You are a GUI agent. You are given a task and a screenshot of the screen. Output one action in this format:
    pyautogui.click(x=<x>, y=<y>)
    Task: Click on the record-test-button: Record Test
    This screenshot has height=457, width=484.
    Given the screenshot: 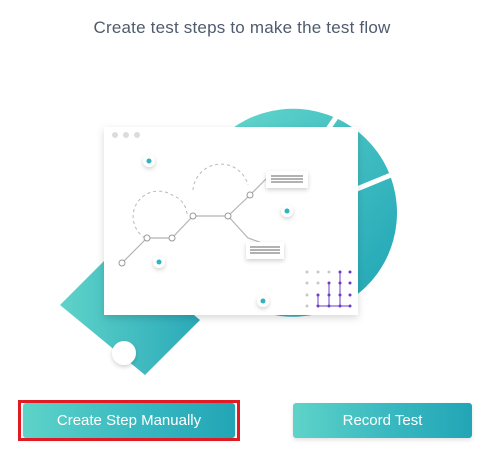 What is the action you would take?
    pyautogui.click(x=382, y=420)
    